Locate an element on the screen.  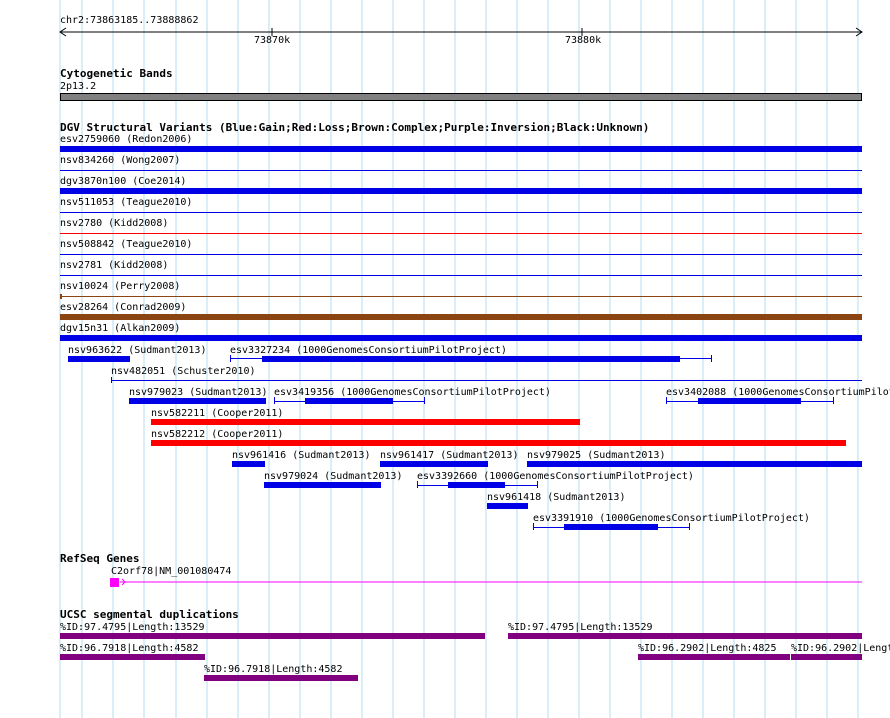
dgv-feature-label: nsv2781 (Kidd2008) is located at coordinates (114, 265).